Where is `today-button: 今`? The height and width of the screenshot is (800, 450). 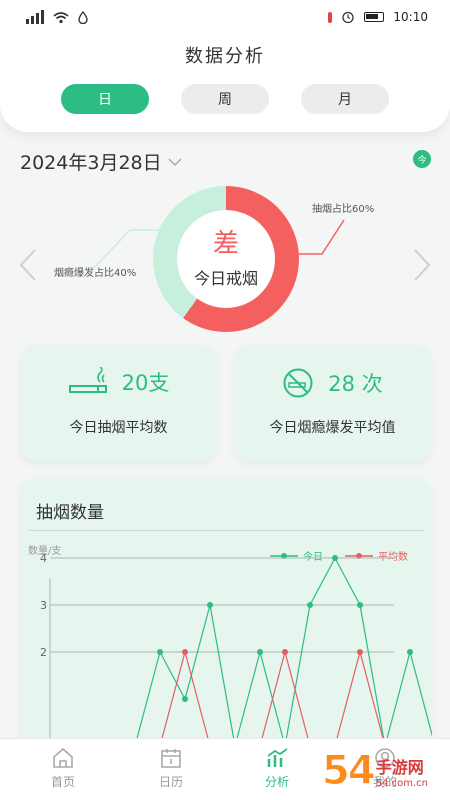 today-button: 今 is located at coordinates (422, 159).